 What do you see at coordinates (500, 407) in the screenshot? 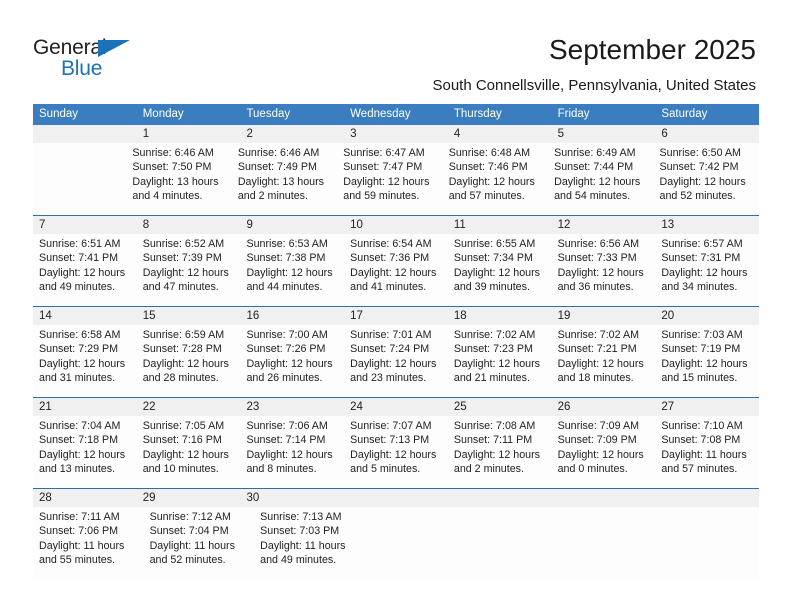
I see `day-number-25: 25` at bounding box center [500, 407].